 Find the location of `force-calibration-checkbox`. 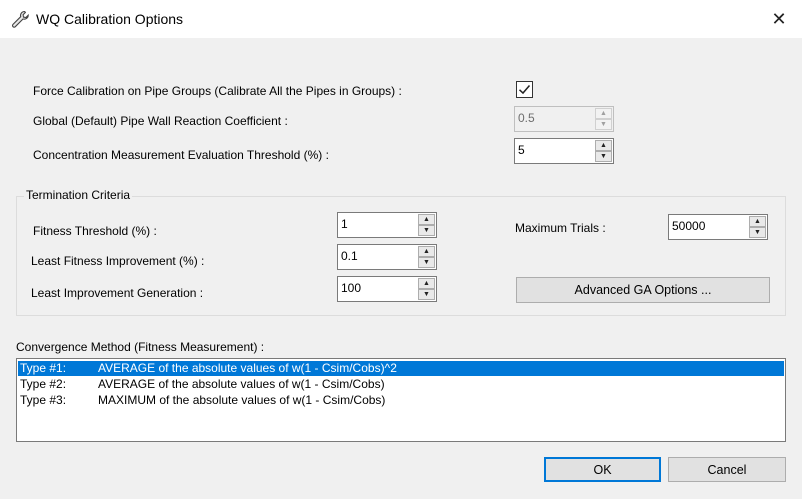

force-calibration-checkbox is located at coordinates (524, 89).